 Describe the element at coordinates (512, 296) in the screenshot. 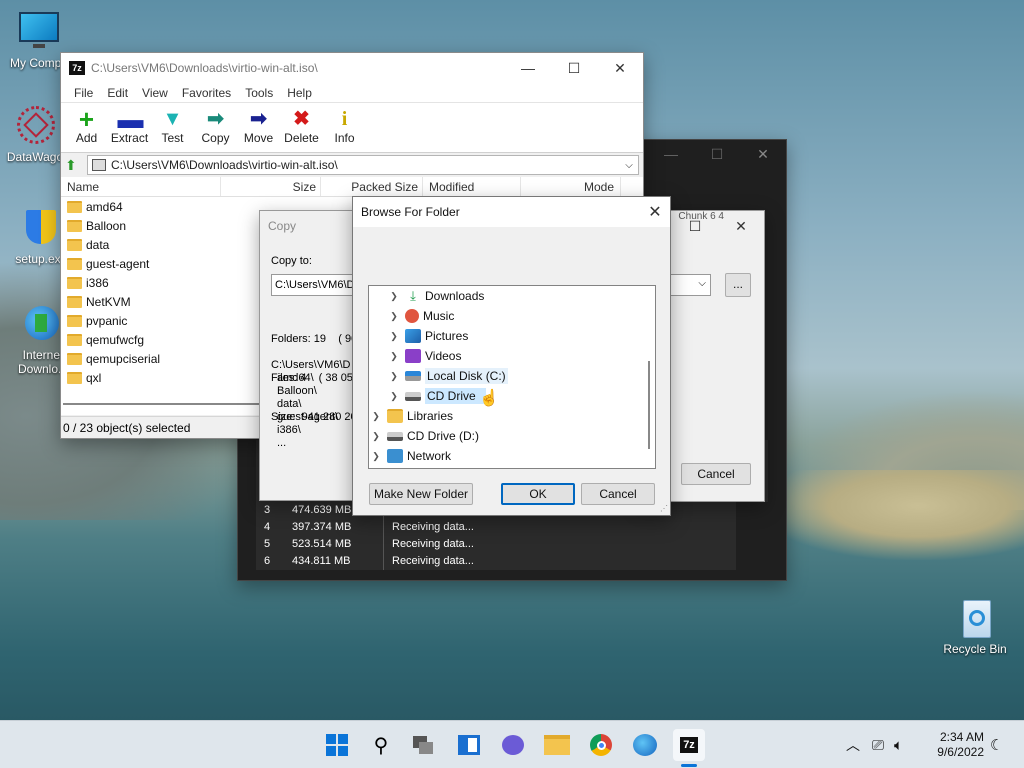

I see `tree-item-downloads: ❯ ⤓ Downloads` at that location.